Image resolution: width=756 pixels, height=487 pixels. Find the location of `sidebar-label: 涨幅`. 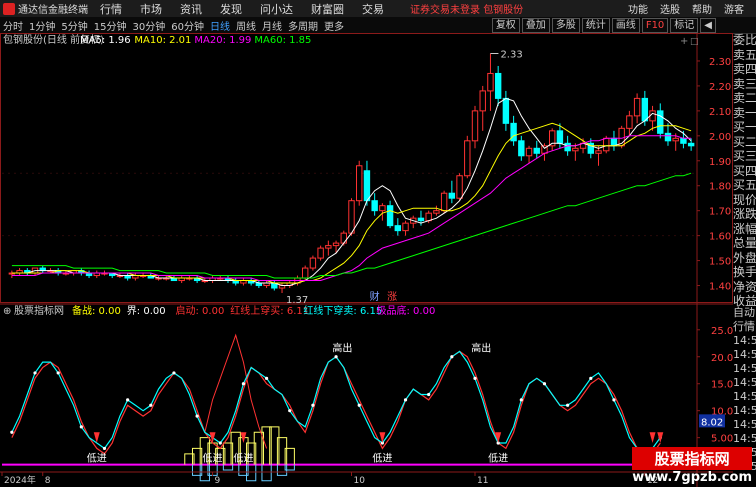

sidebar-label: 涨幅 is located at coordinates (744, 228).